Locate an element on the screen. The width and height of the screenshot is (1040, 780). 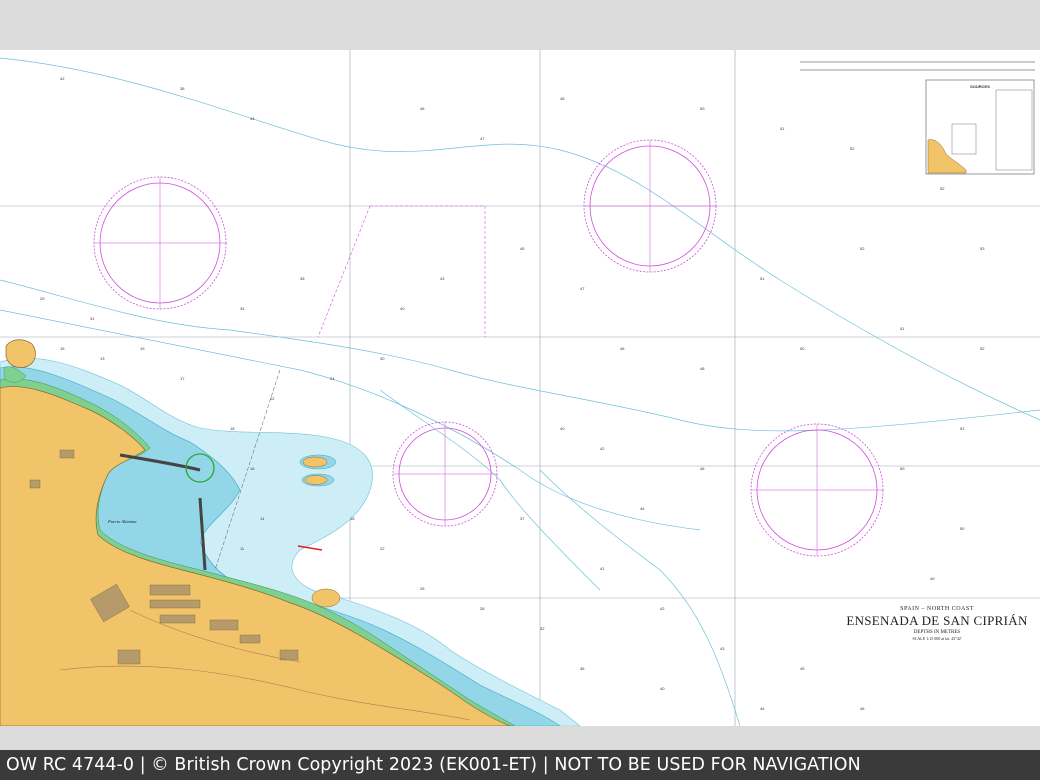
svg-text: 36 is located at coordinates (582, 668).